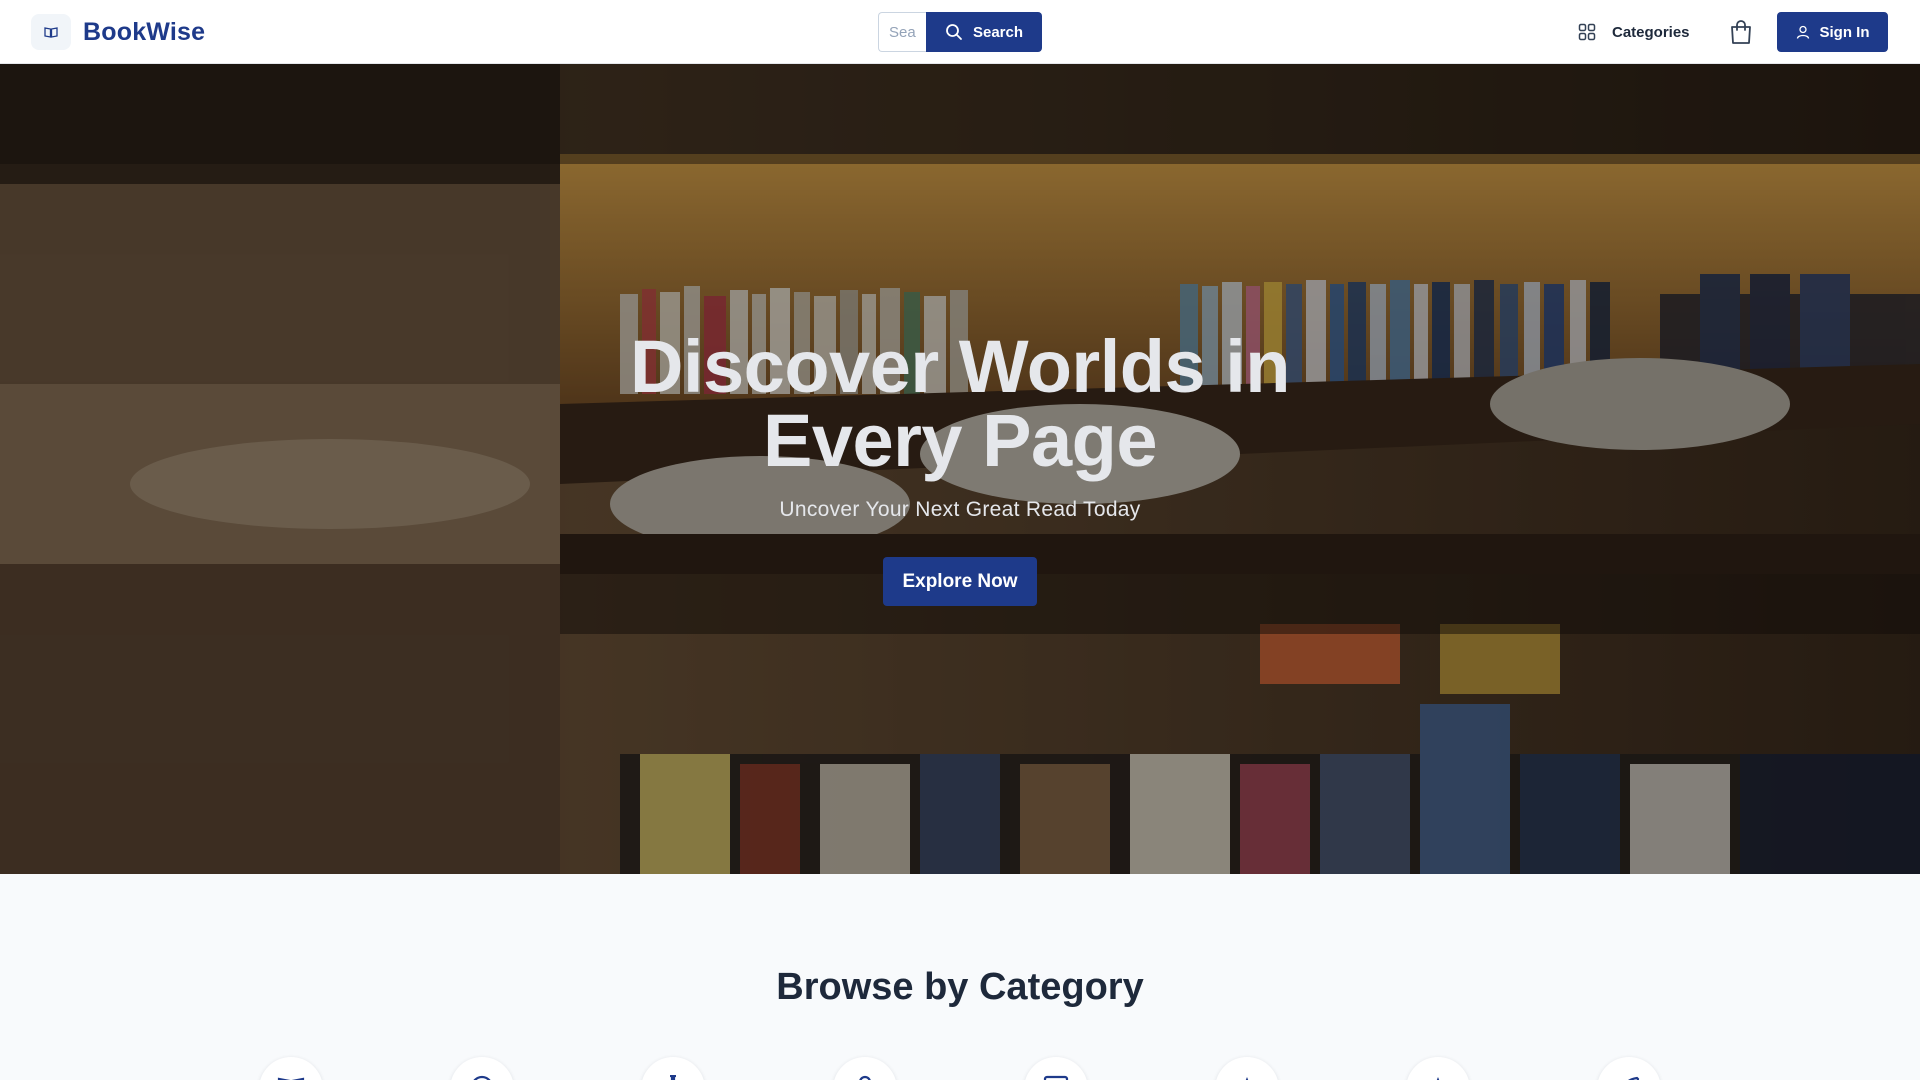  I want to click on hero-subtitle: Uncover Your Next Great Read Today, so click(960, 509).